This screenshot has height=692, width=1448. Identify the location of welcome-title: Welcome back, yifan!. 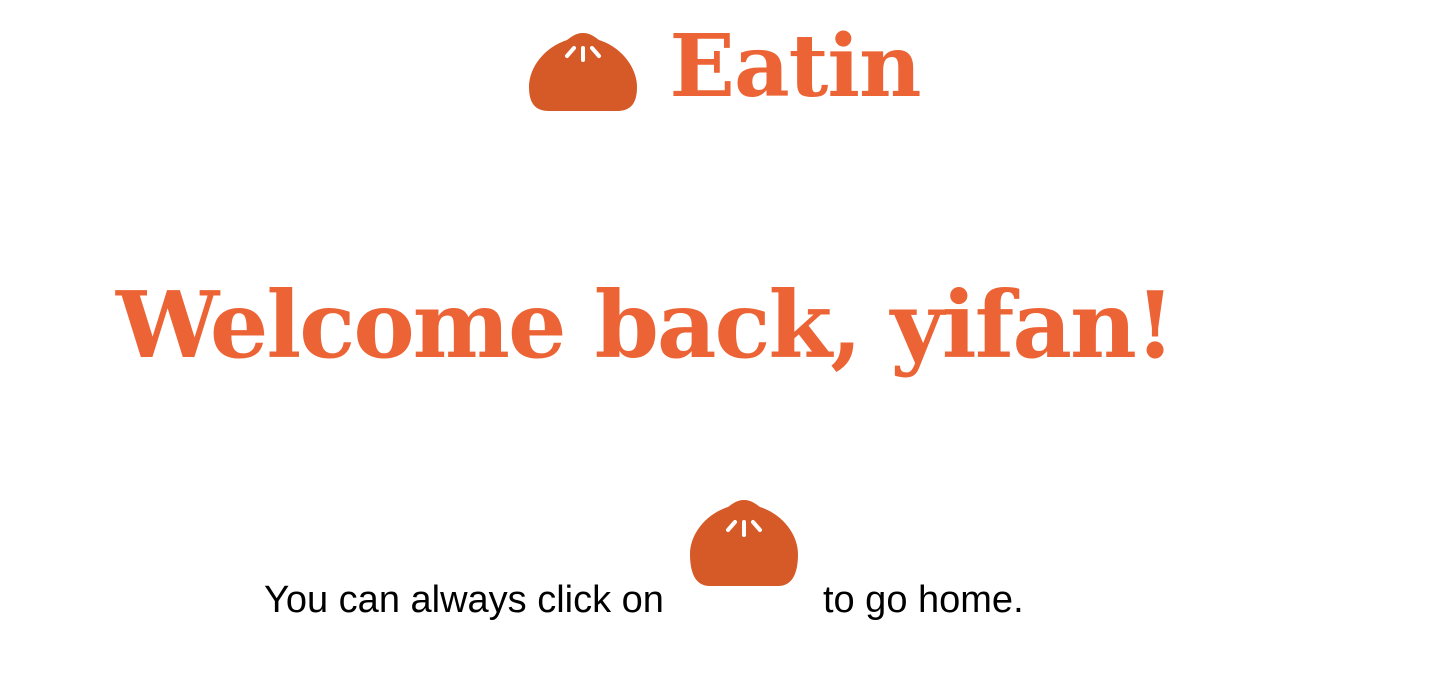
(645, 325).